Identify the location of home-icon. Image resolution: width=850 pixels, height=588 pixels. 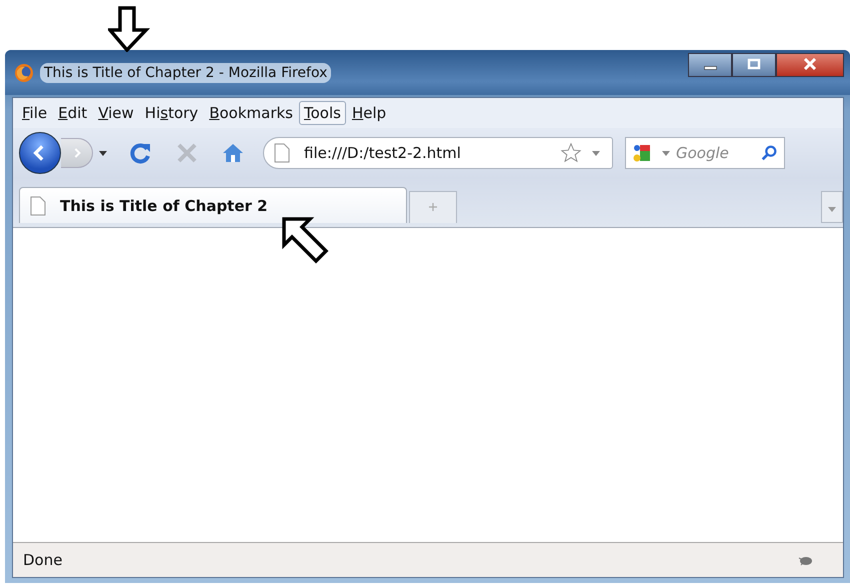
(233, 153).